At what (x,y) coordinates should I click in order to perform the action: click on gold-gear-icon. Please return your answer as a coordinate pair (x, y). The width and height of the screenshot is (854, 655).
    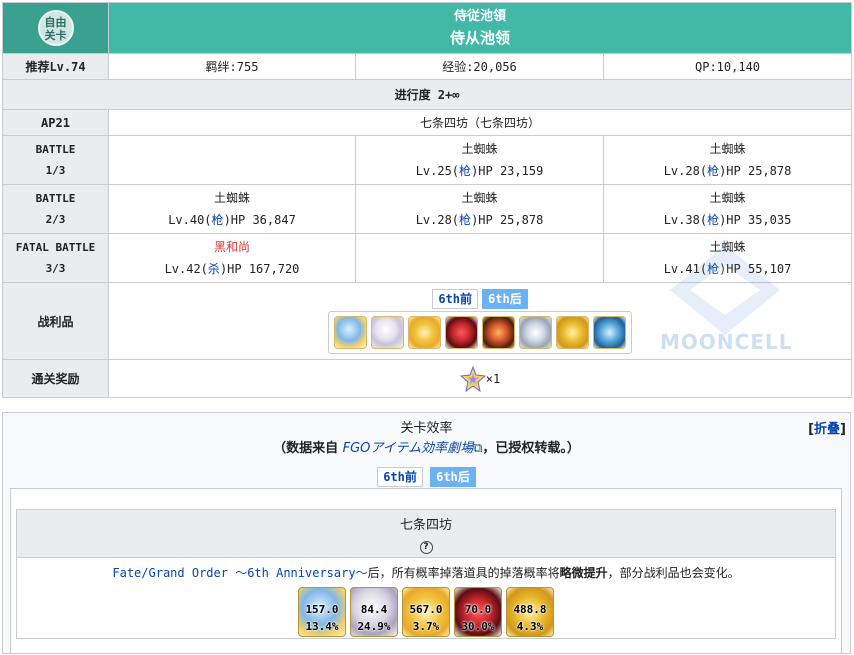
    Looking at the image, I should click on (425, 332).